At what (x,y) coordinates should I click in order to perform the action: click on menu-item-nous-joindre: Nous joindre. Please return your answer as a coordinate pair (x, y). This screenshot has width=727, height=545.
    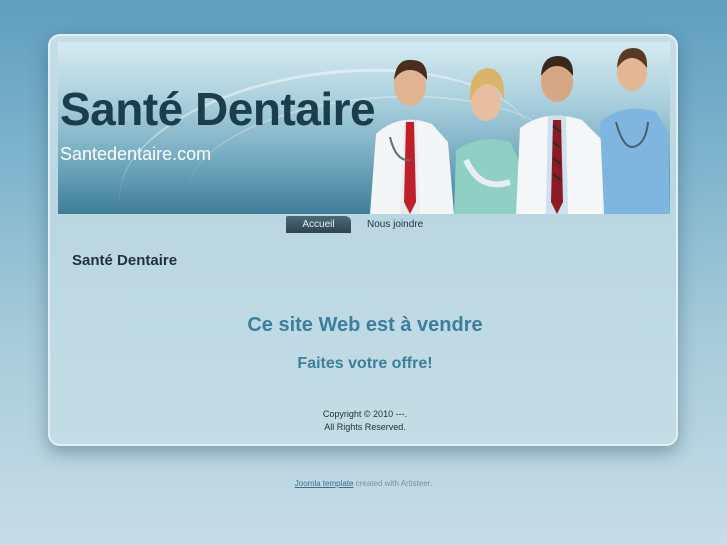
    Looking at the image, I should click on (395, 224).